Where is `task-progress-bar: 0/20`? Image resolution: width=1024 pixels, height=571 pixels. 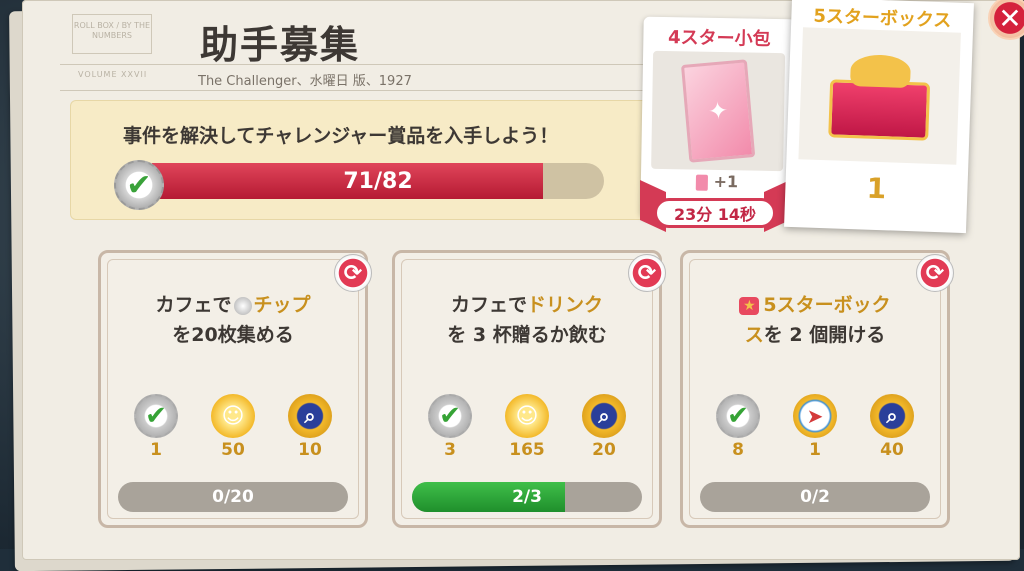
task-progress-bar: 0/20 is located at coordinates (233, 497).